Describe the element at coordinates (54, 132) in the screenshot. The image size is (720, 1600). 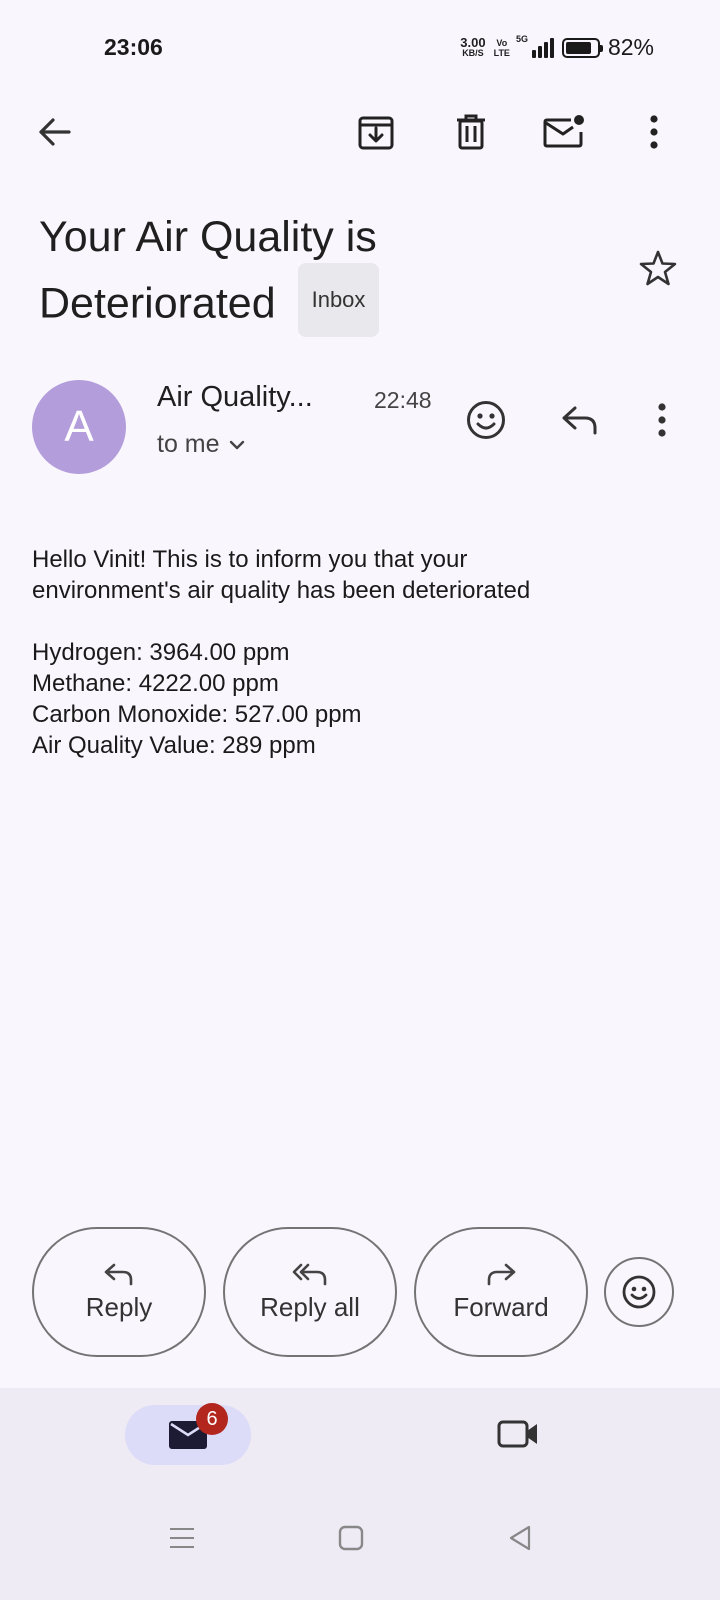
I see `back-arrow-icon` at that location.